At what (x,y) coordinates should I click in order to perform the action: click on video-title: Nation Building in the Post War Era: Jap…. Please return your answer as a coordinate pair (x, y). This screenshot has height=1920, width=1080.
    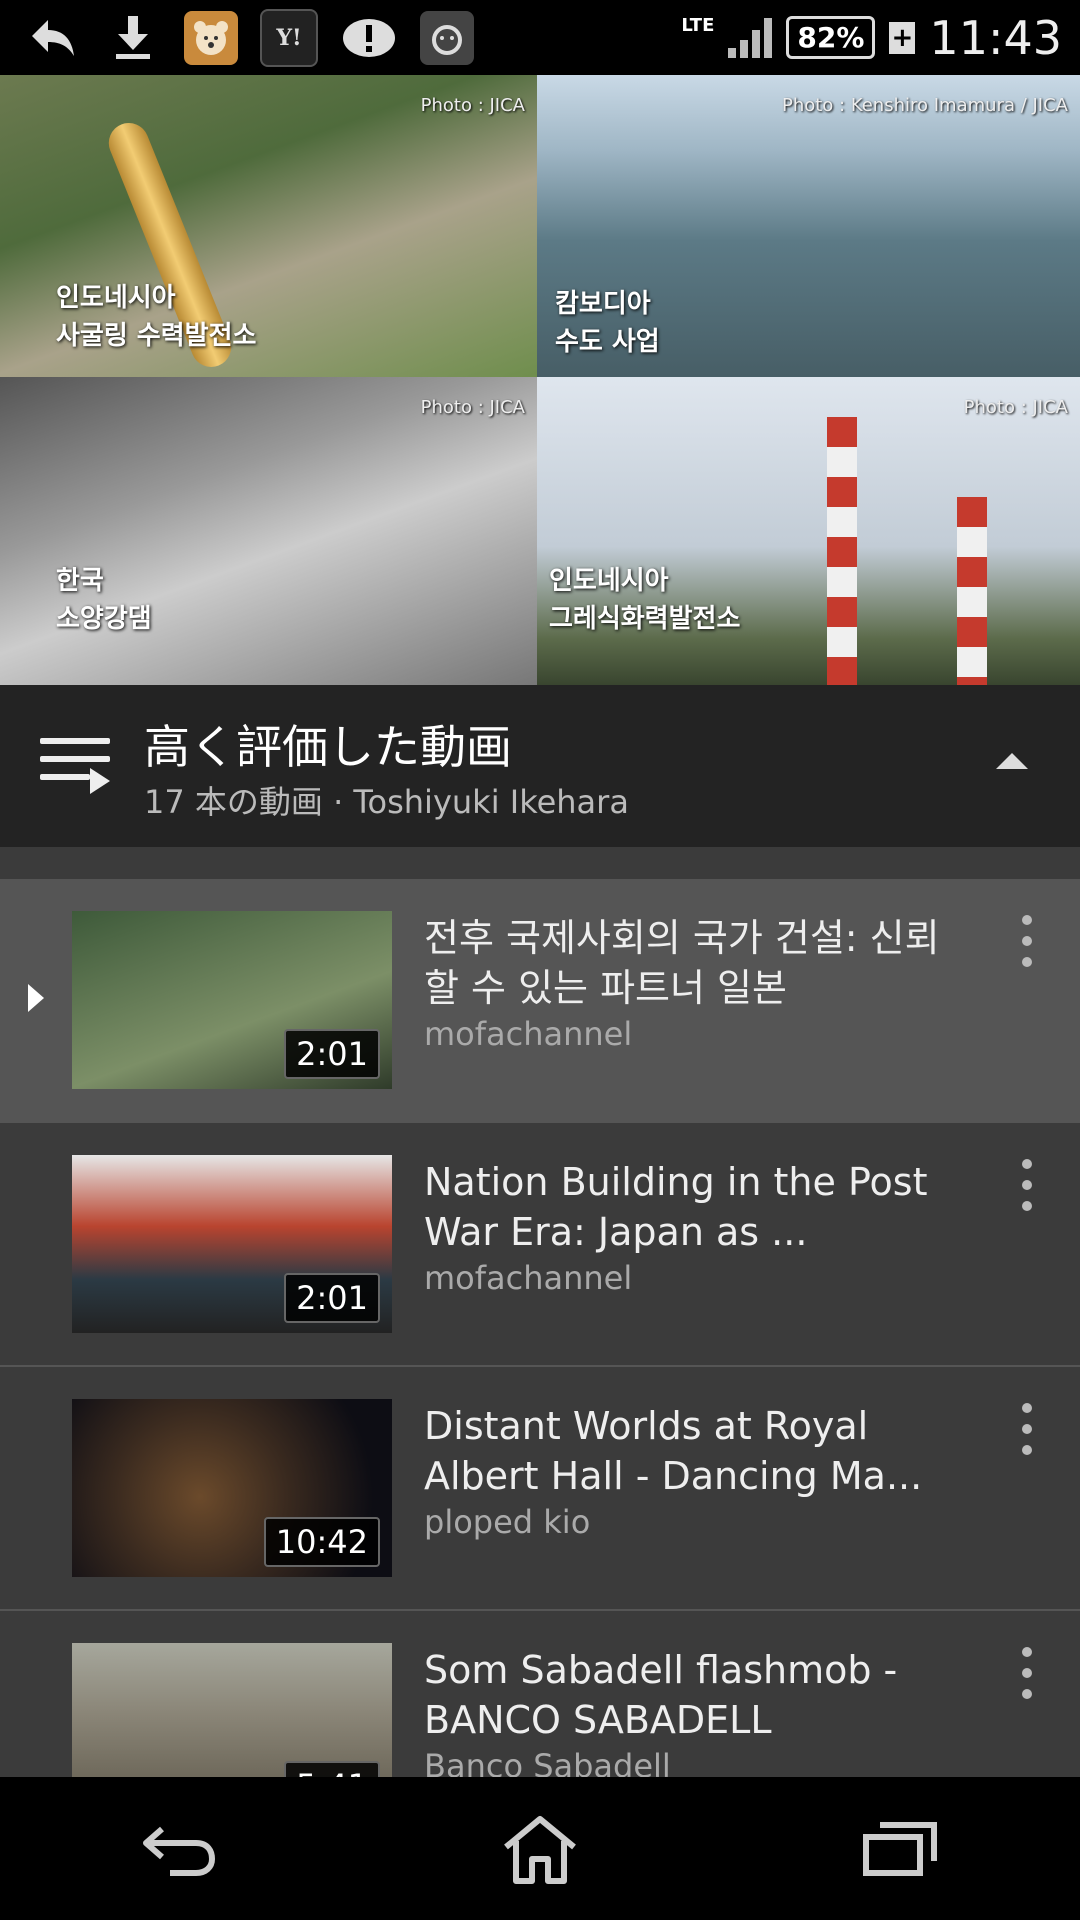
    Looking at the image, I should click on (694, 1207).